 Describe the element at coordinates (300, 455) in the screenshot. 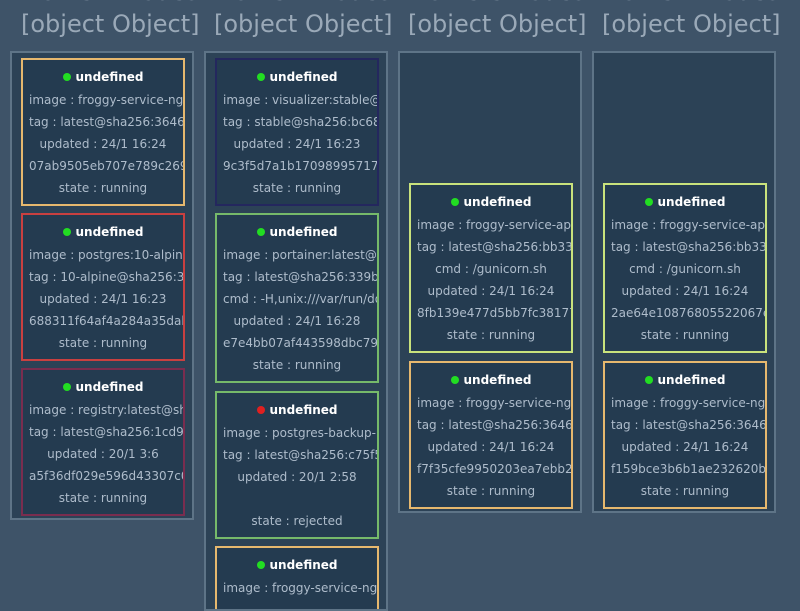

I see `task-tag: tag : latest@sha256:c75f5b45c` at that location.